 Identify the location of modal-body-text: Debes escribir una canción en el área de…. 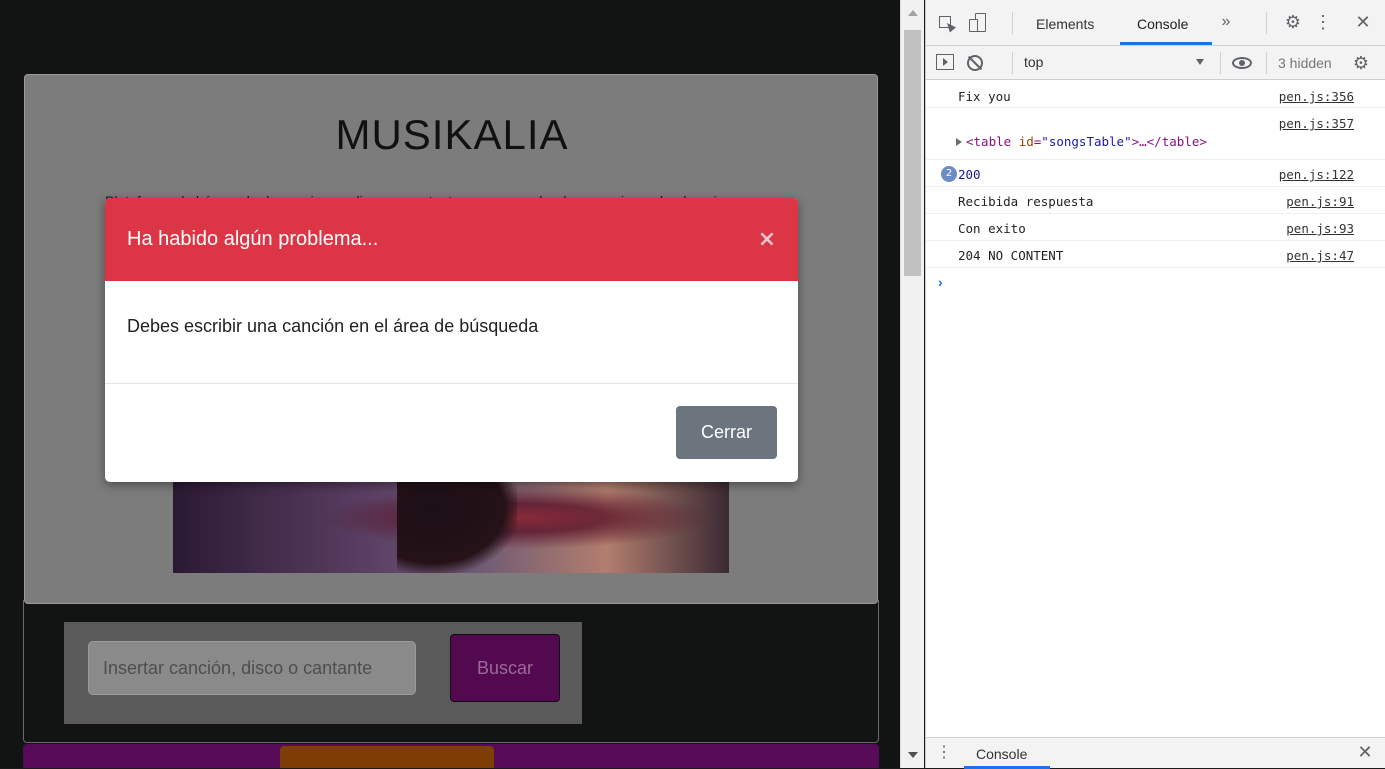
(333, 326).